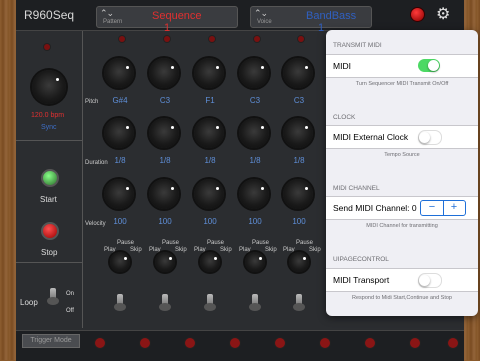  What do you see at coordinates (402, 226) in the screenshot?
I see `midi-channel-footer: MIDI Channel for transmitting` at bounding box center [402, 226].